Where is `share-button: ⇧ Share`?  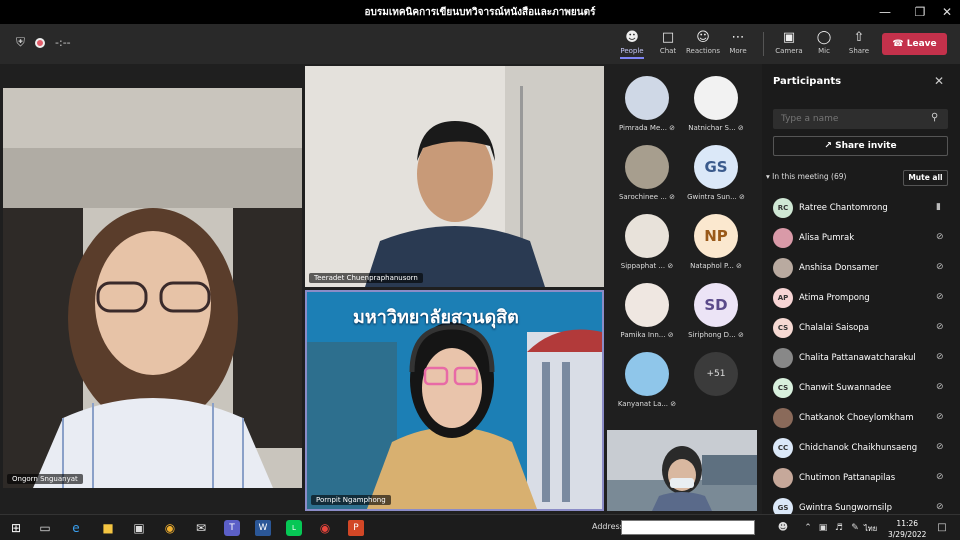
share-button: ⇧ Share is located at coordinates (859, 42).